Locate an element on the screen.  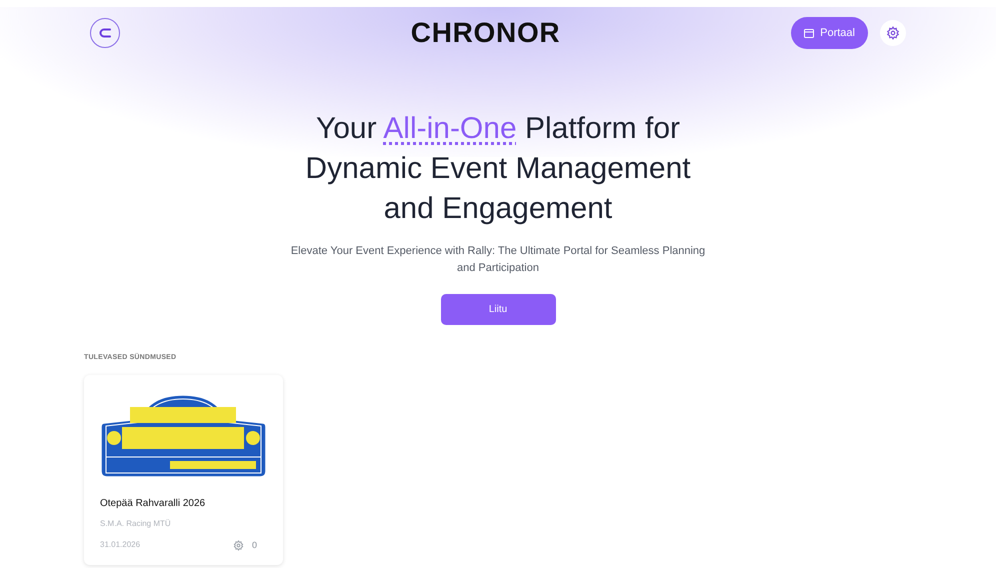
event-date: 31.01.2026 is located at coordinates (120, 545).